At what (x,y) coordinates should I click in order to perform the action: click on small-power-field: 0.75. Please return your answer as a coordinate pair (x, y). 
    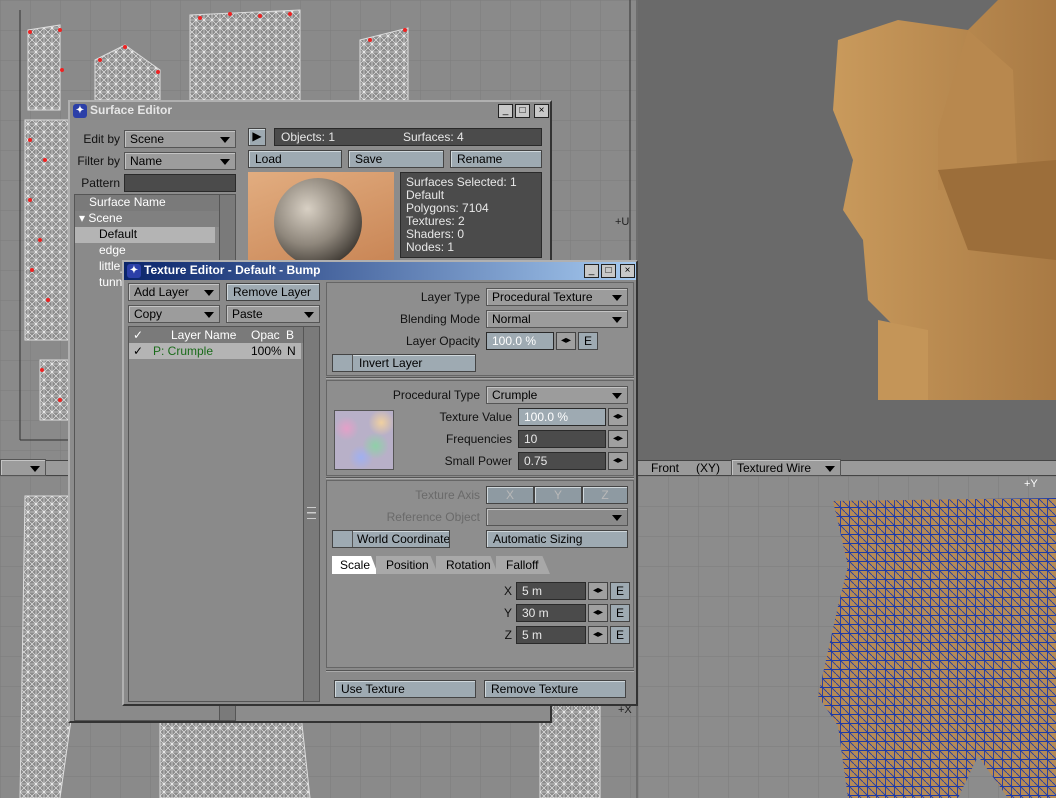
    Looking at the image, I should click on (562, 461).